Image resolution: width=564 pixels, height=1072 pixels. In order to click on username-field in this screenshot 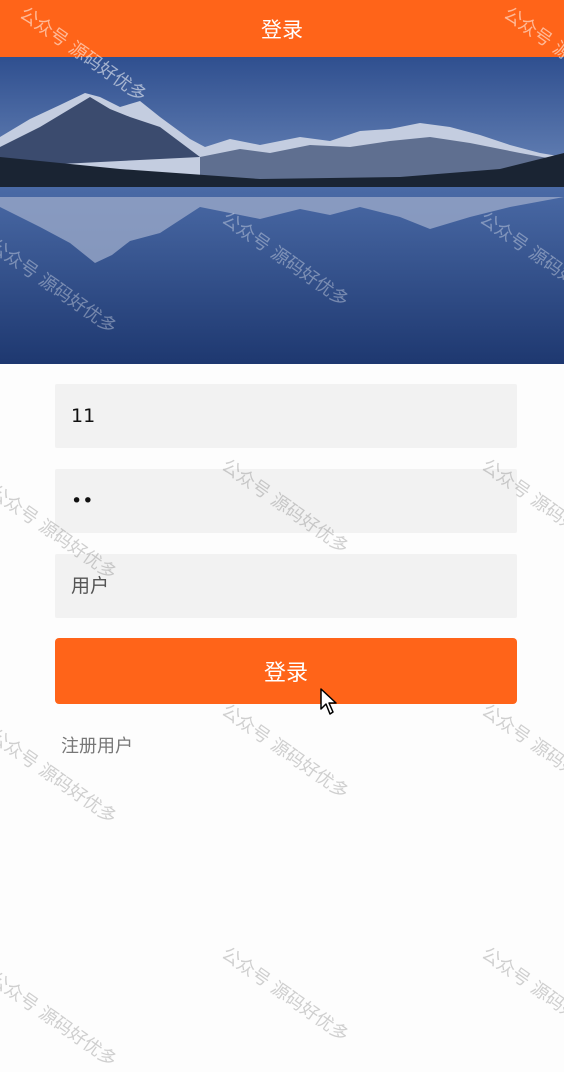, I will do `click(286, 416)`.